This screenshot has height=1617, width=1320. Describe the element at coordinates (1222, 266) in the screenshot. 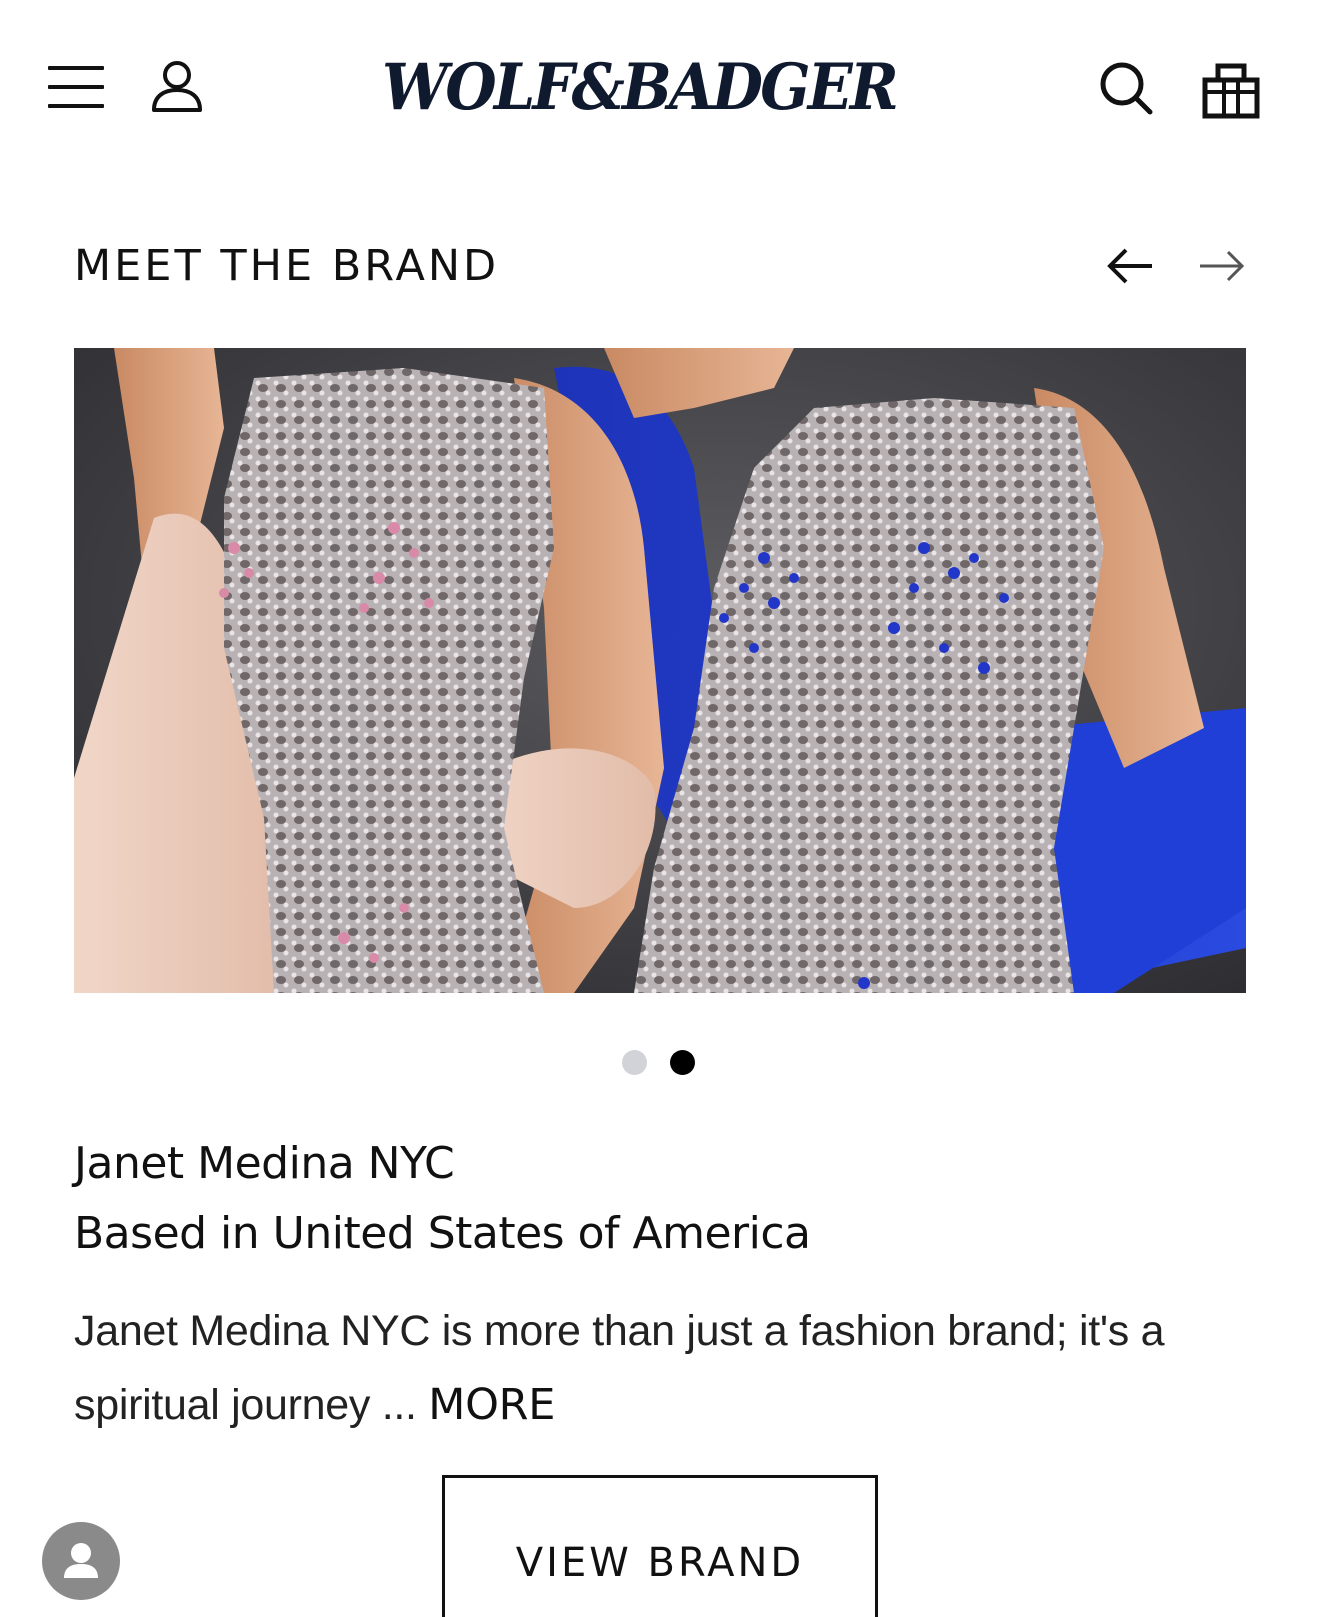

I see `arrow-right-icon` at that location.